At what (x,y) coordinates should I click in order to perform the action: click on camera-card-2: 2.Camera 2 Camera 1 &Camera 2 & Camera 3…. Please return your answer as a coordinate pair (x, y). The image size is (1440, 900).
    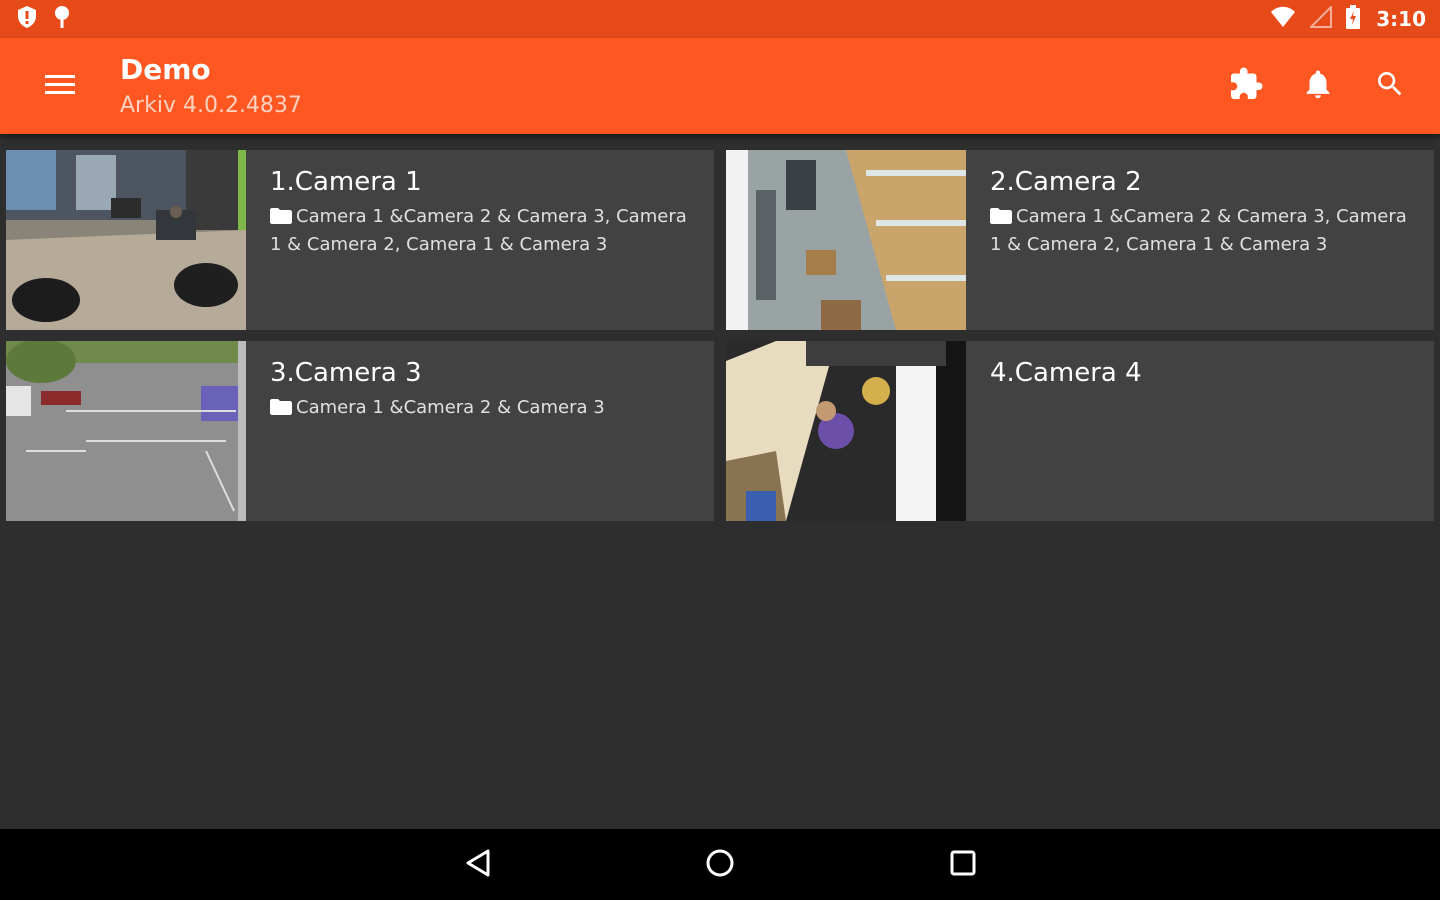
    Looking at the image, I should click on (1080, 240).